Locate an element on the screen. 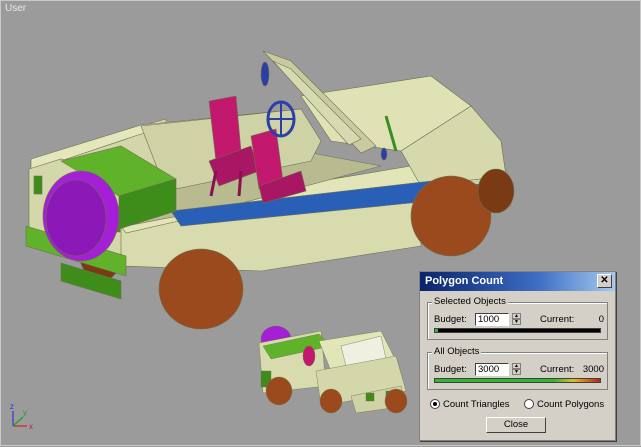 This screenshot has width=641, height=447. axis-gizmo: x y z is located at coordinates (21, 416).